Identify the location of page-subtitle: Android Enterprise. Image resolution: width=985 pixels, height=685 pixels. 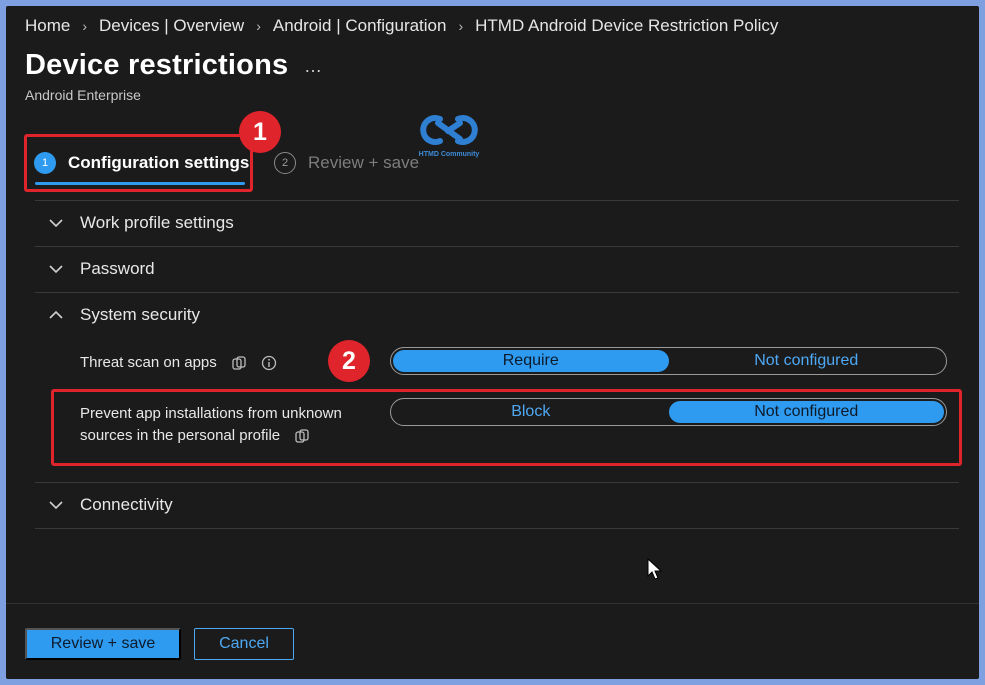
(83, 95).